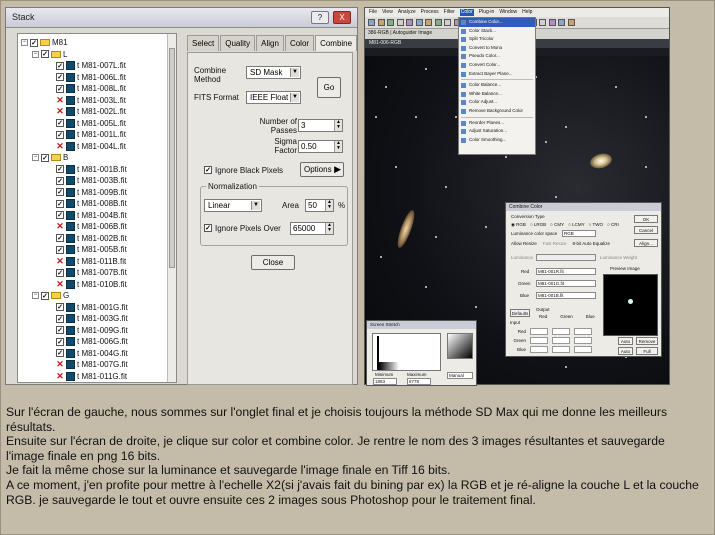 This screenshot has width=715, height=535. What do you see at coordinates (497, 111) in the screenshot?
I see `color-menu-item: Remove Background Color` at bounding box center [497, 111].